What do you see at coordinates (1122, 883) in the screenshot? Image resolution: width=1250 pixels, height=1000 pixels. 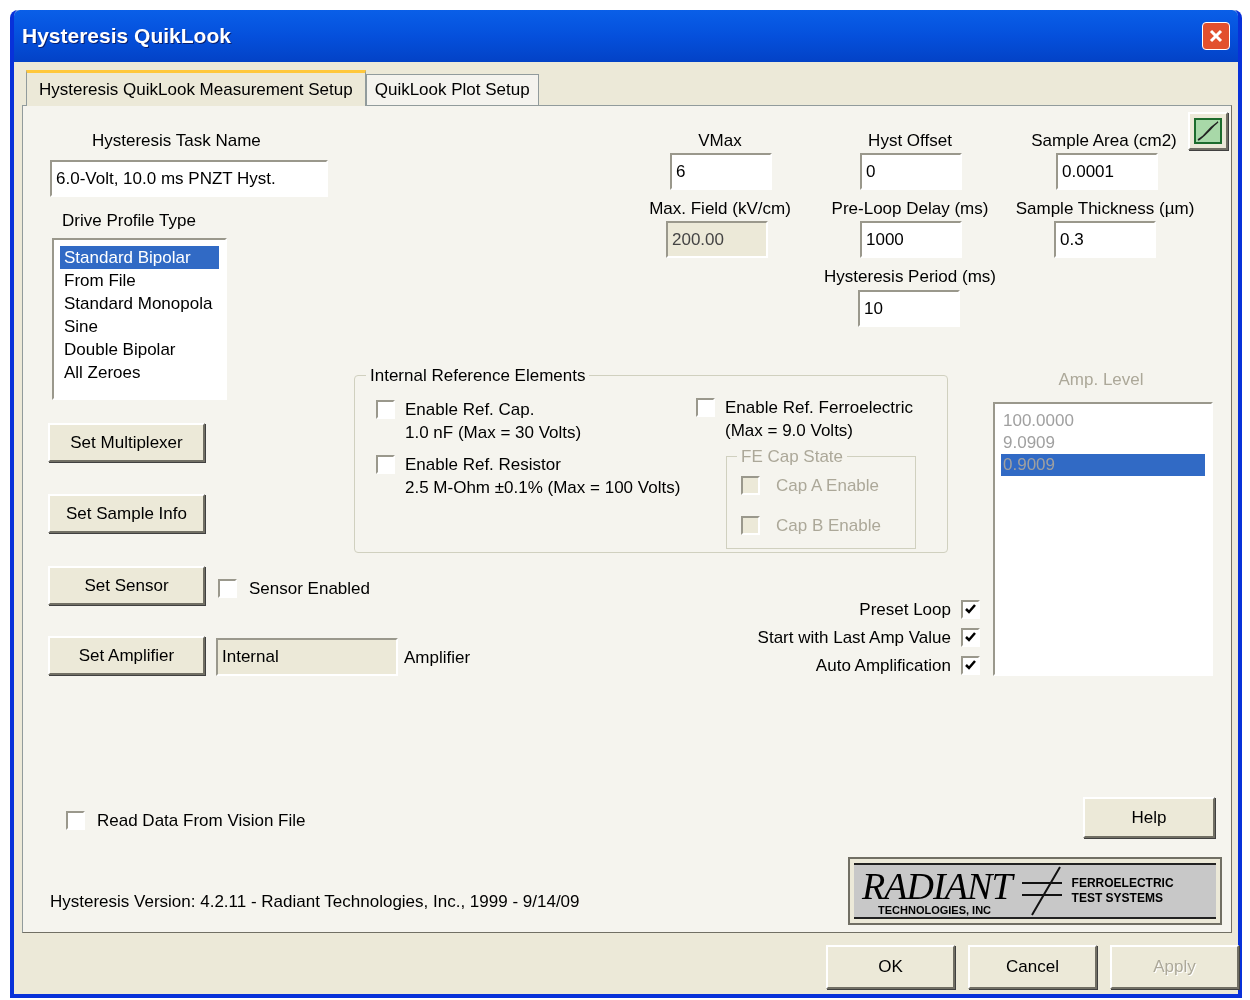 I see `logo-tagline: FERROELECTRIC` at bounding box center [1122, 883].